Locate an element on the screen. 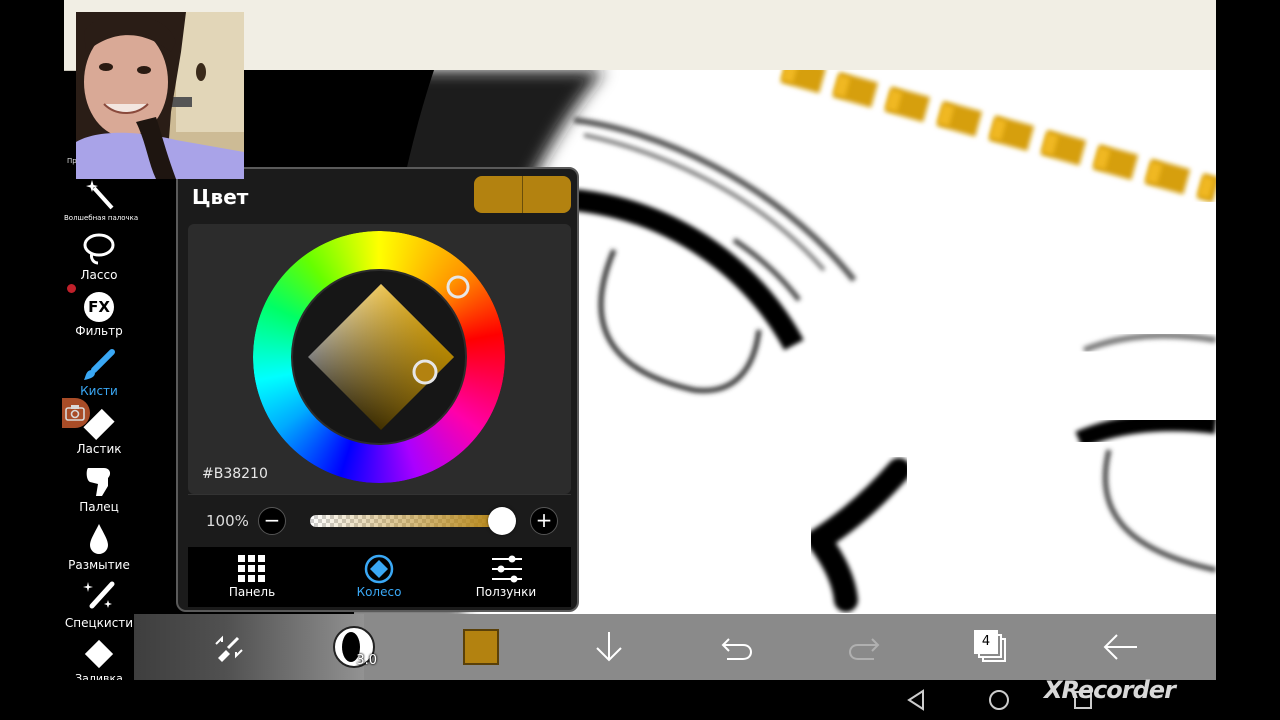 This screenshot has width=1280, height=720. magic-wand-icon is located at coordinates (100, 195).